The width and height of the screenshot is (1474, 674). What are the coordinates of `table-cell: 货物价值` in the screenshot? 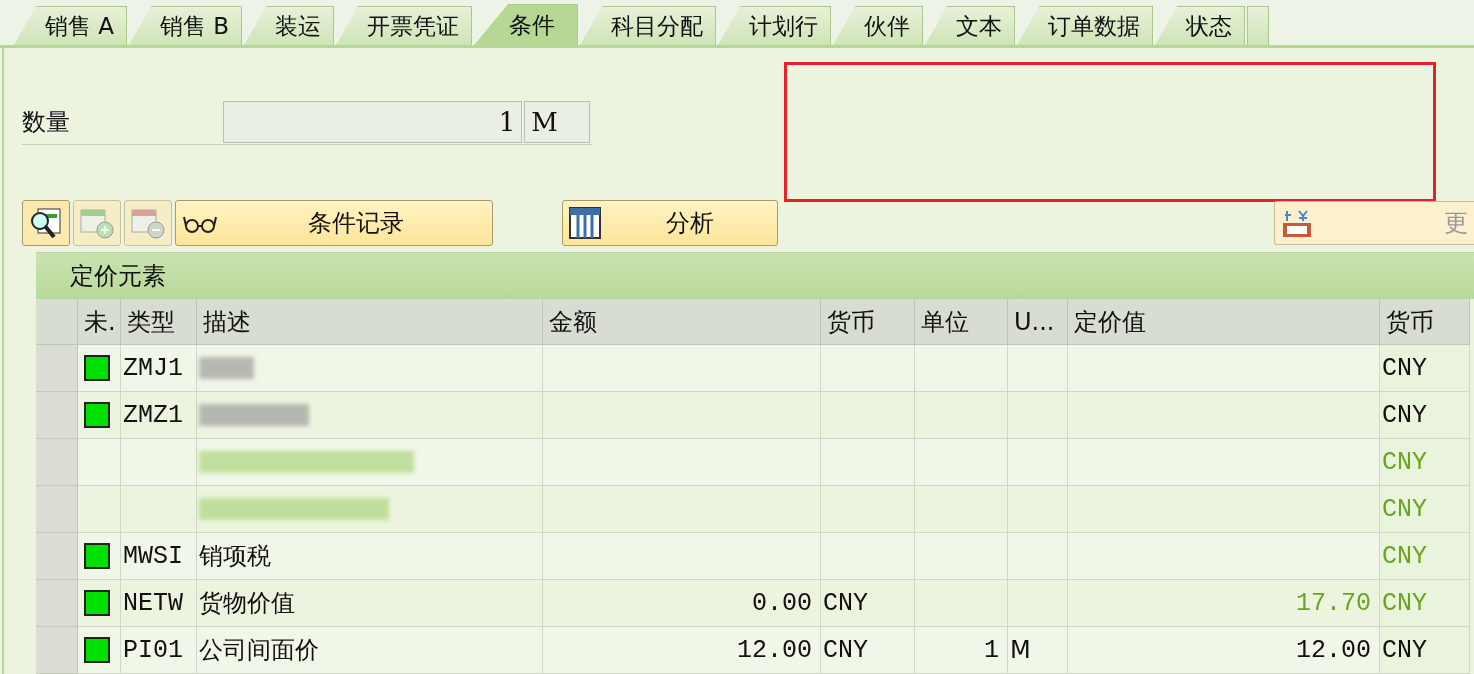 It's located at (370, 603).